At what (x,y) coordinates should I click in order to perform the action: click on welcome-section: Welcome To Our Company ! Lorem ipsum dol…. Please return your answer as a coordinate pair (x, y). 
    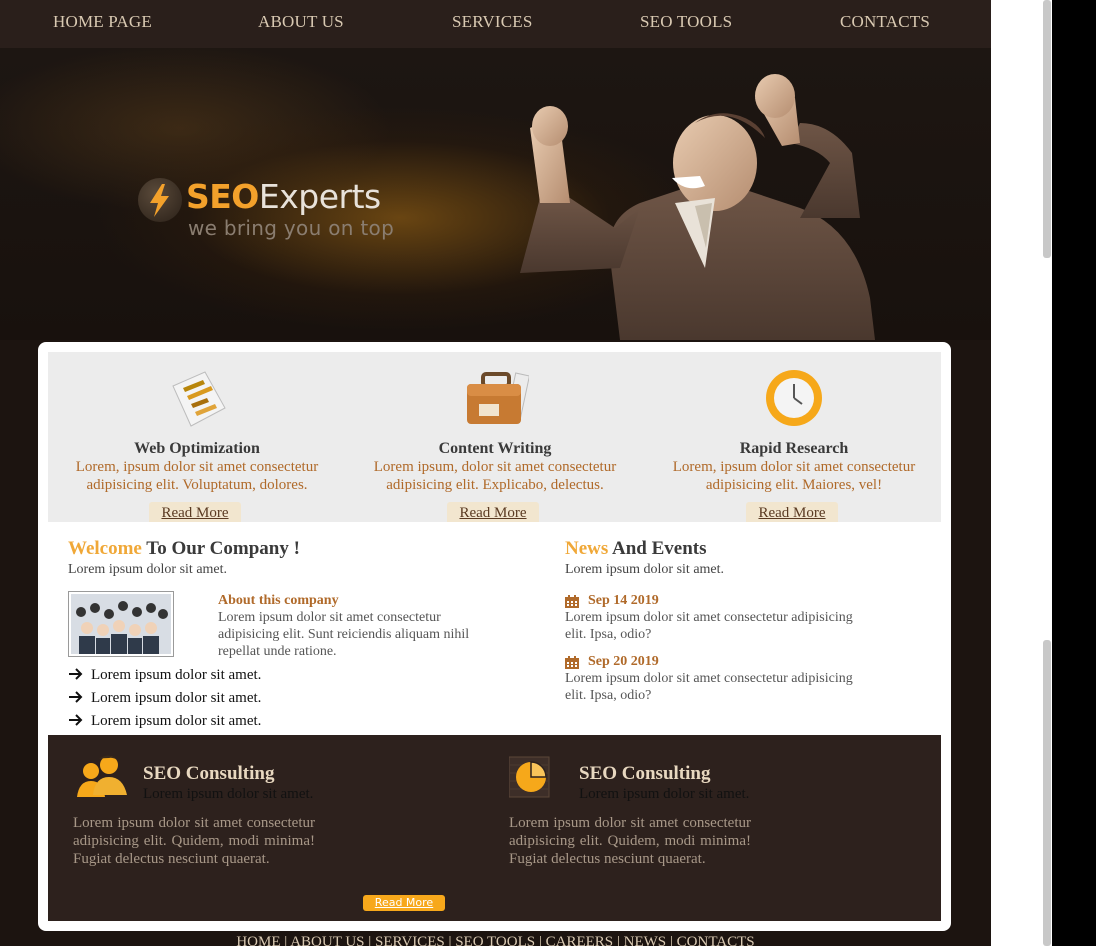
    Looking at the image, I should click on (298, 558).